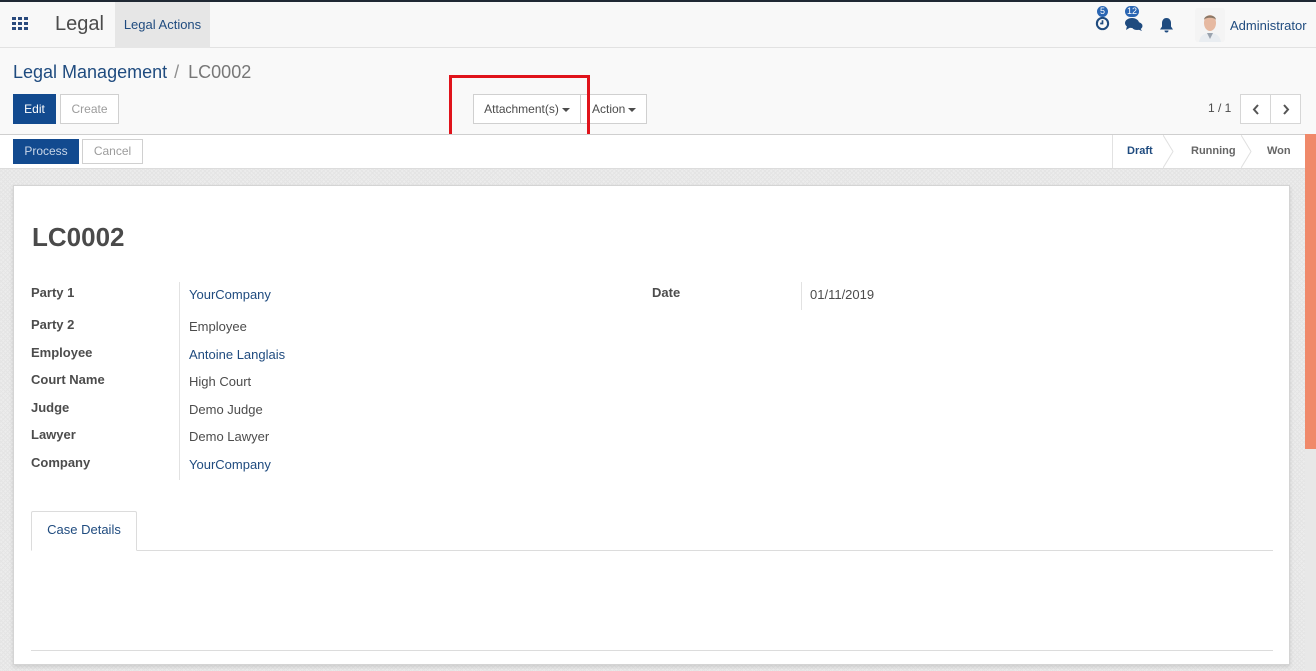 This screenshot has height=671, width=1316. Describe the element at coordinates (842, 294) in the screenshot. I see `field-value-date: 01/11/2019` at that location.